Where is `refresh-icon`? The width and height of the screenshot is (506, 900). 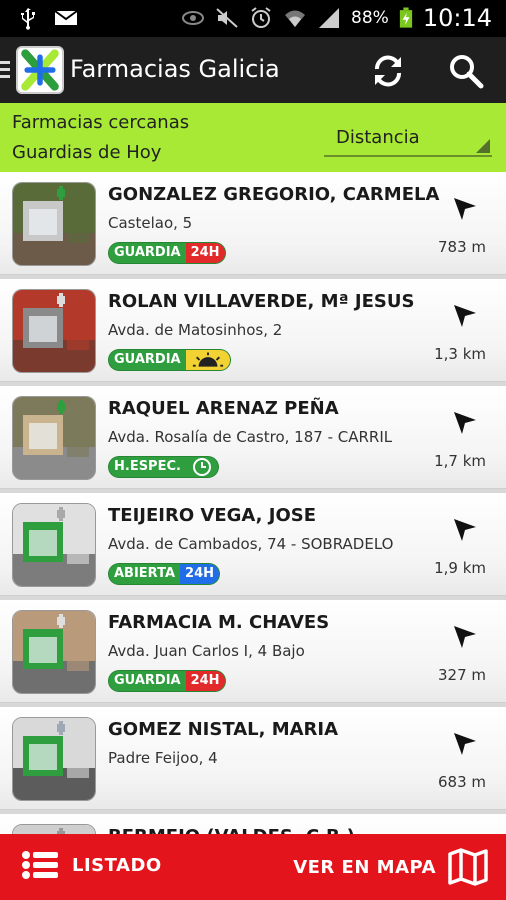
refresh-icon is located at coordinates (388, 71).